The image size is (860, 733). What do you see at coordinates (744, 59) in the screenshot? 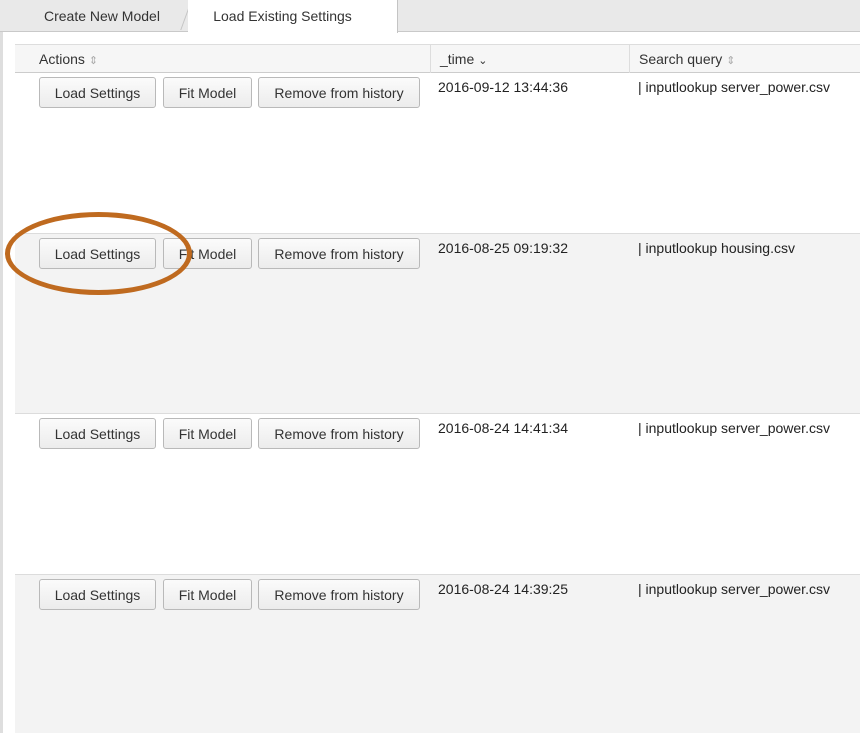
I see `column-header-search-query: Search query ⇕` at bounding box center [744, 59].